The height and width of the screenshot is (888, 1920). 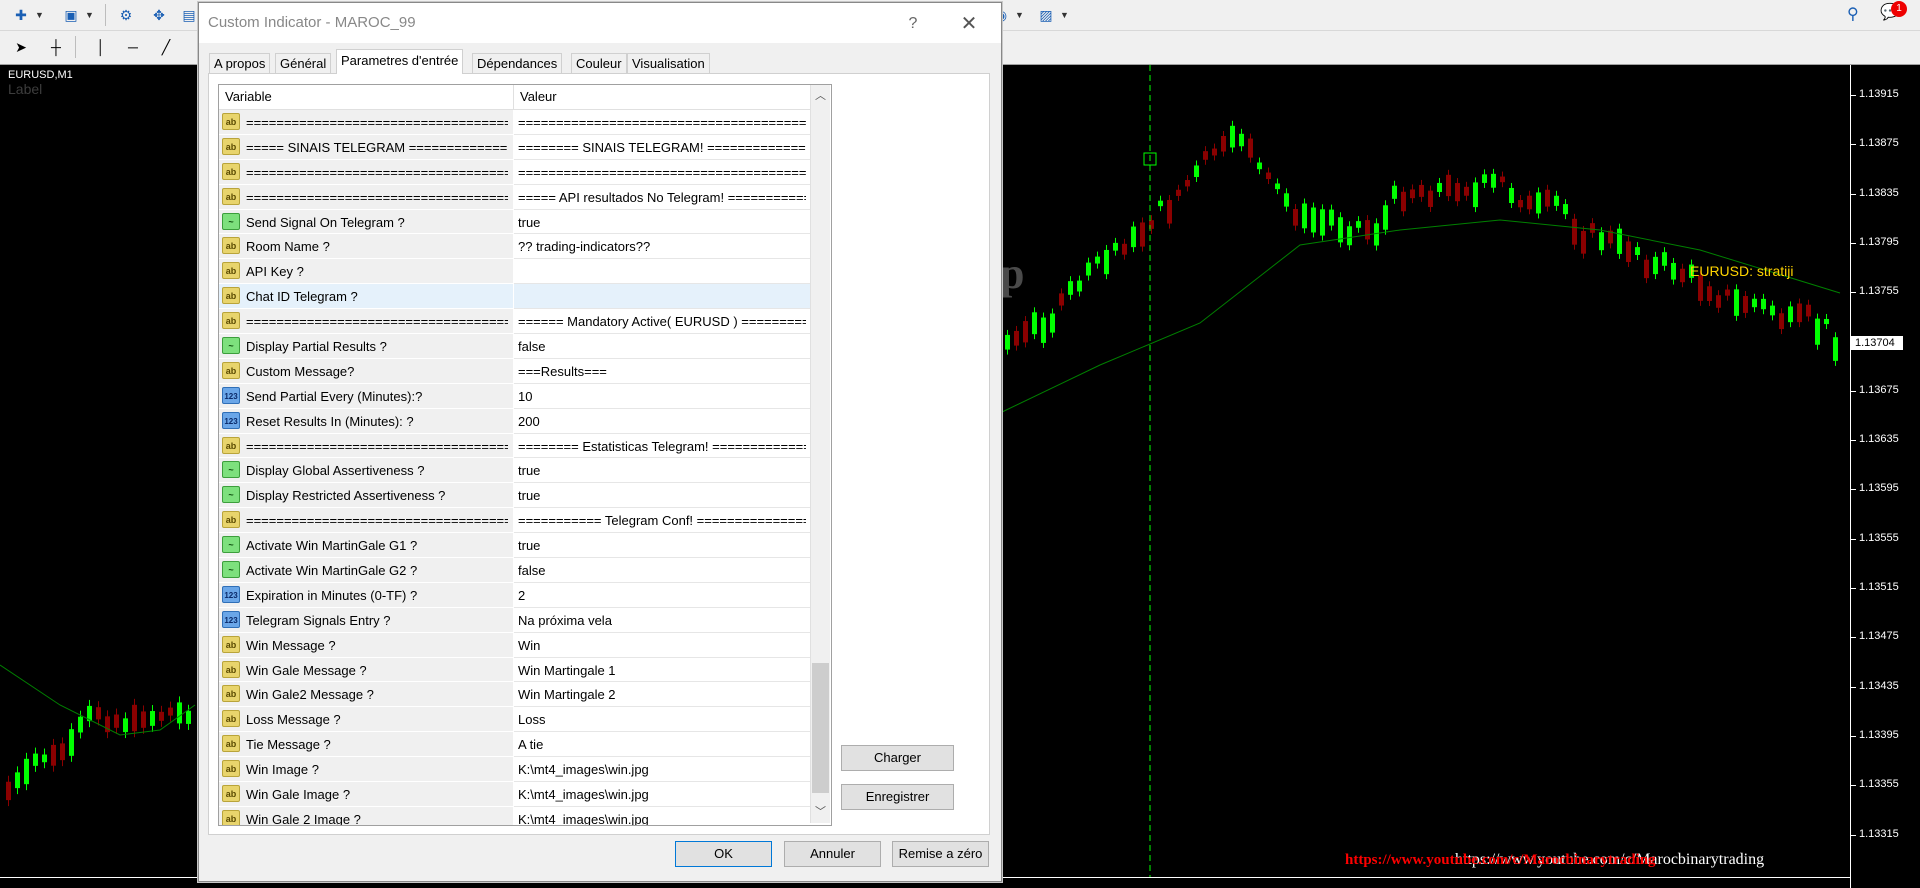 I want to click on parameter-name-cell: ab Win Message ?, so click(x=366, y=645).